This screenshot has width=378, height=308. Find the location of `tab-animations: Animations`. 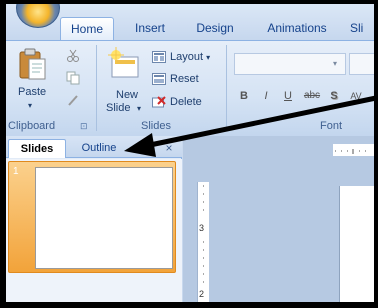

tab-animations: Animations is located at coordinates (297, 28).